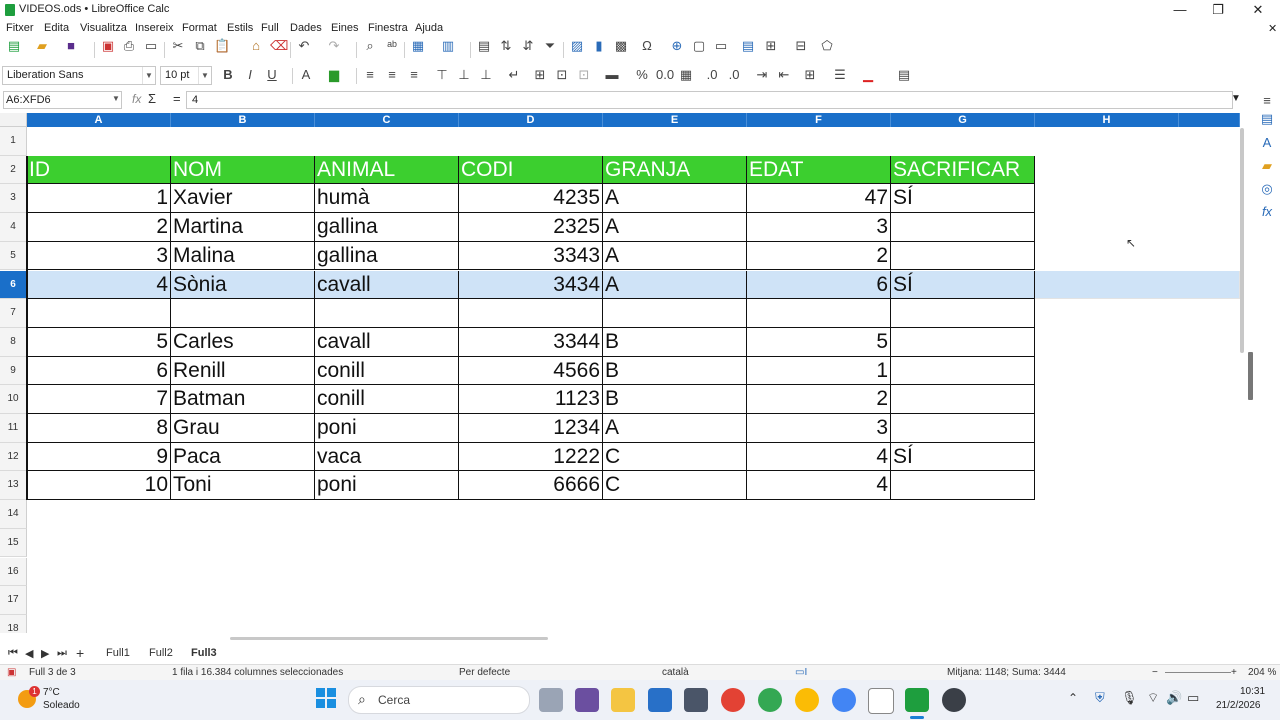  What do you see at coordinates (279, 46) in the screenshot?
I see `clear-formatting-icon: ⌫` at bounding box center [279, 46].